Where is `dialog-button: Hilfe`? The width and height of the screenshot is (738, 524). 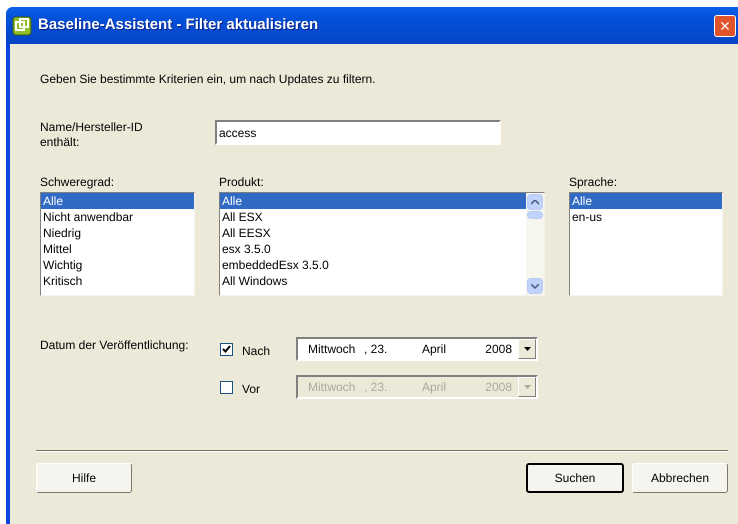 dialog-button: Hilfe is located at coordinates (84, 478).